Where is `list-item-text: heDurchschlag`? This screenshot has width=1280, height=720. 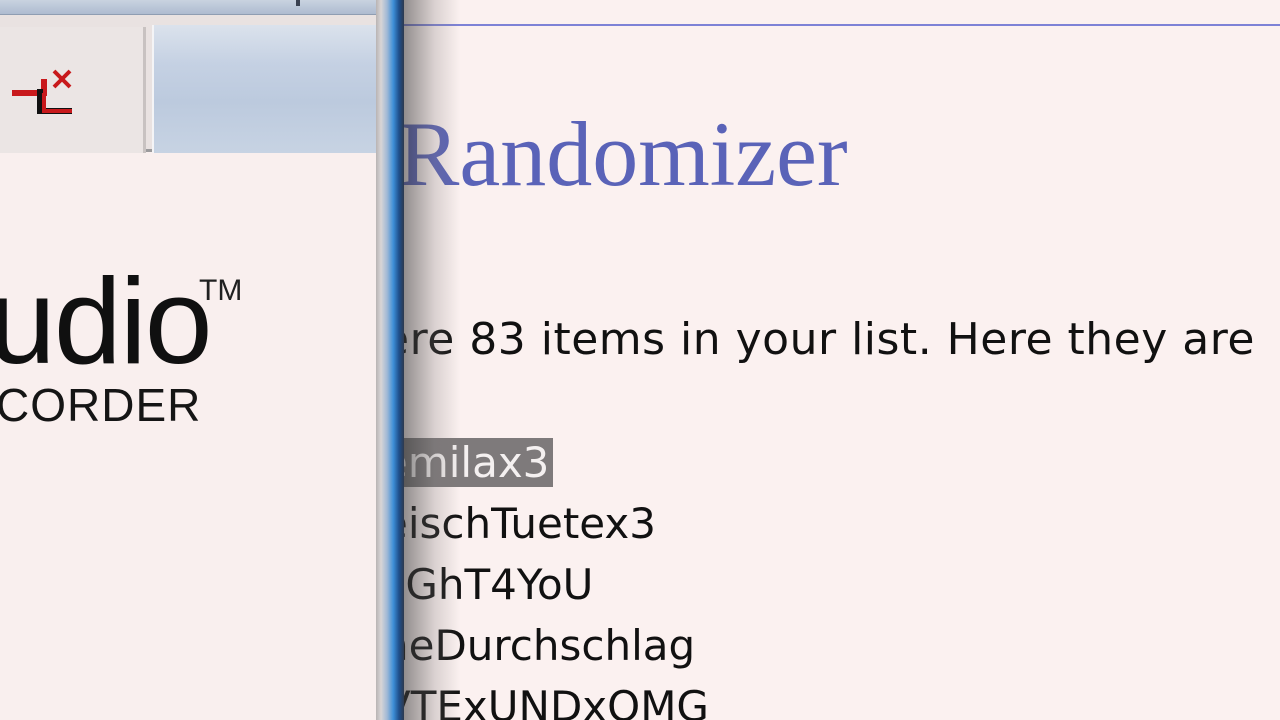
list-item-text: heDurchschlag is located at coordinates (550, 645).